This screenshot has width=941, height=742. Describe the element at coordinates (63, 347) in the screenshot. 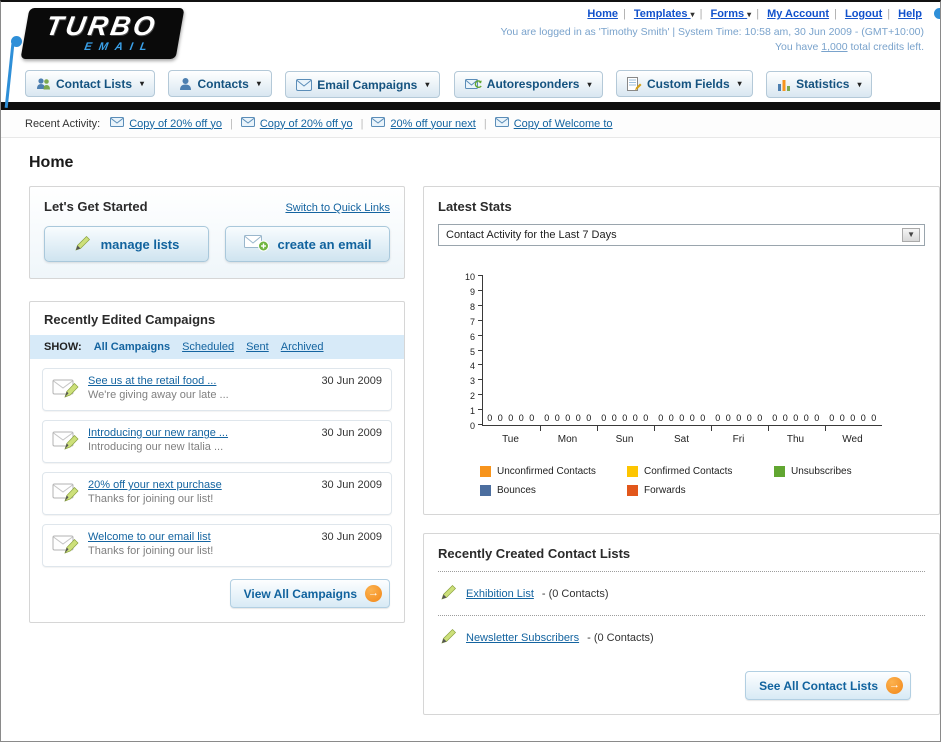

I see `show-label: SHOW:` at that location.